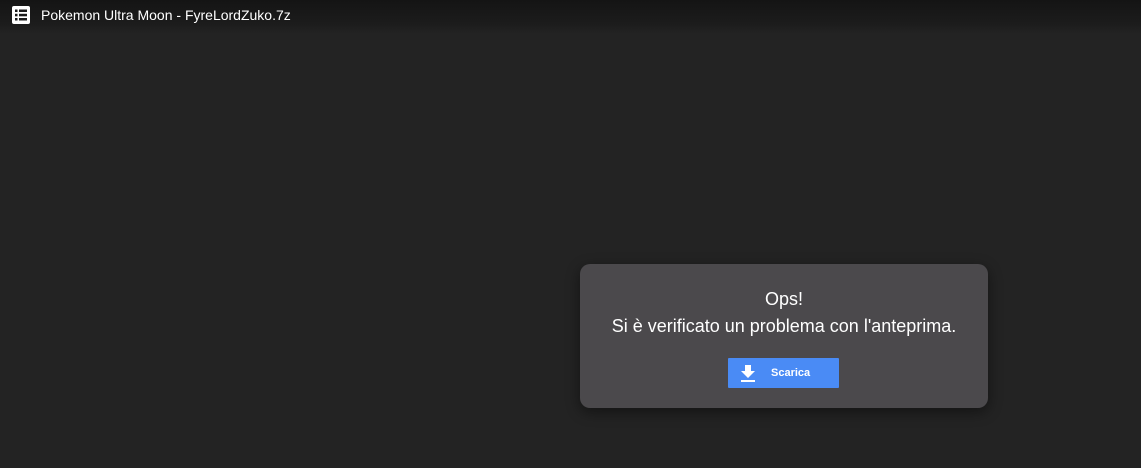 This screenshot has height=468, width=1141. What do you see at coordinates (570, 17) in the screenshot?
I see `viewer-header: Pokemon Ultra Moon - FyreLordZuko.7z` at bounding box center [570, 17].